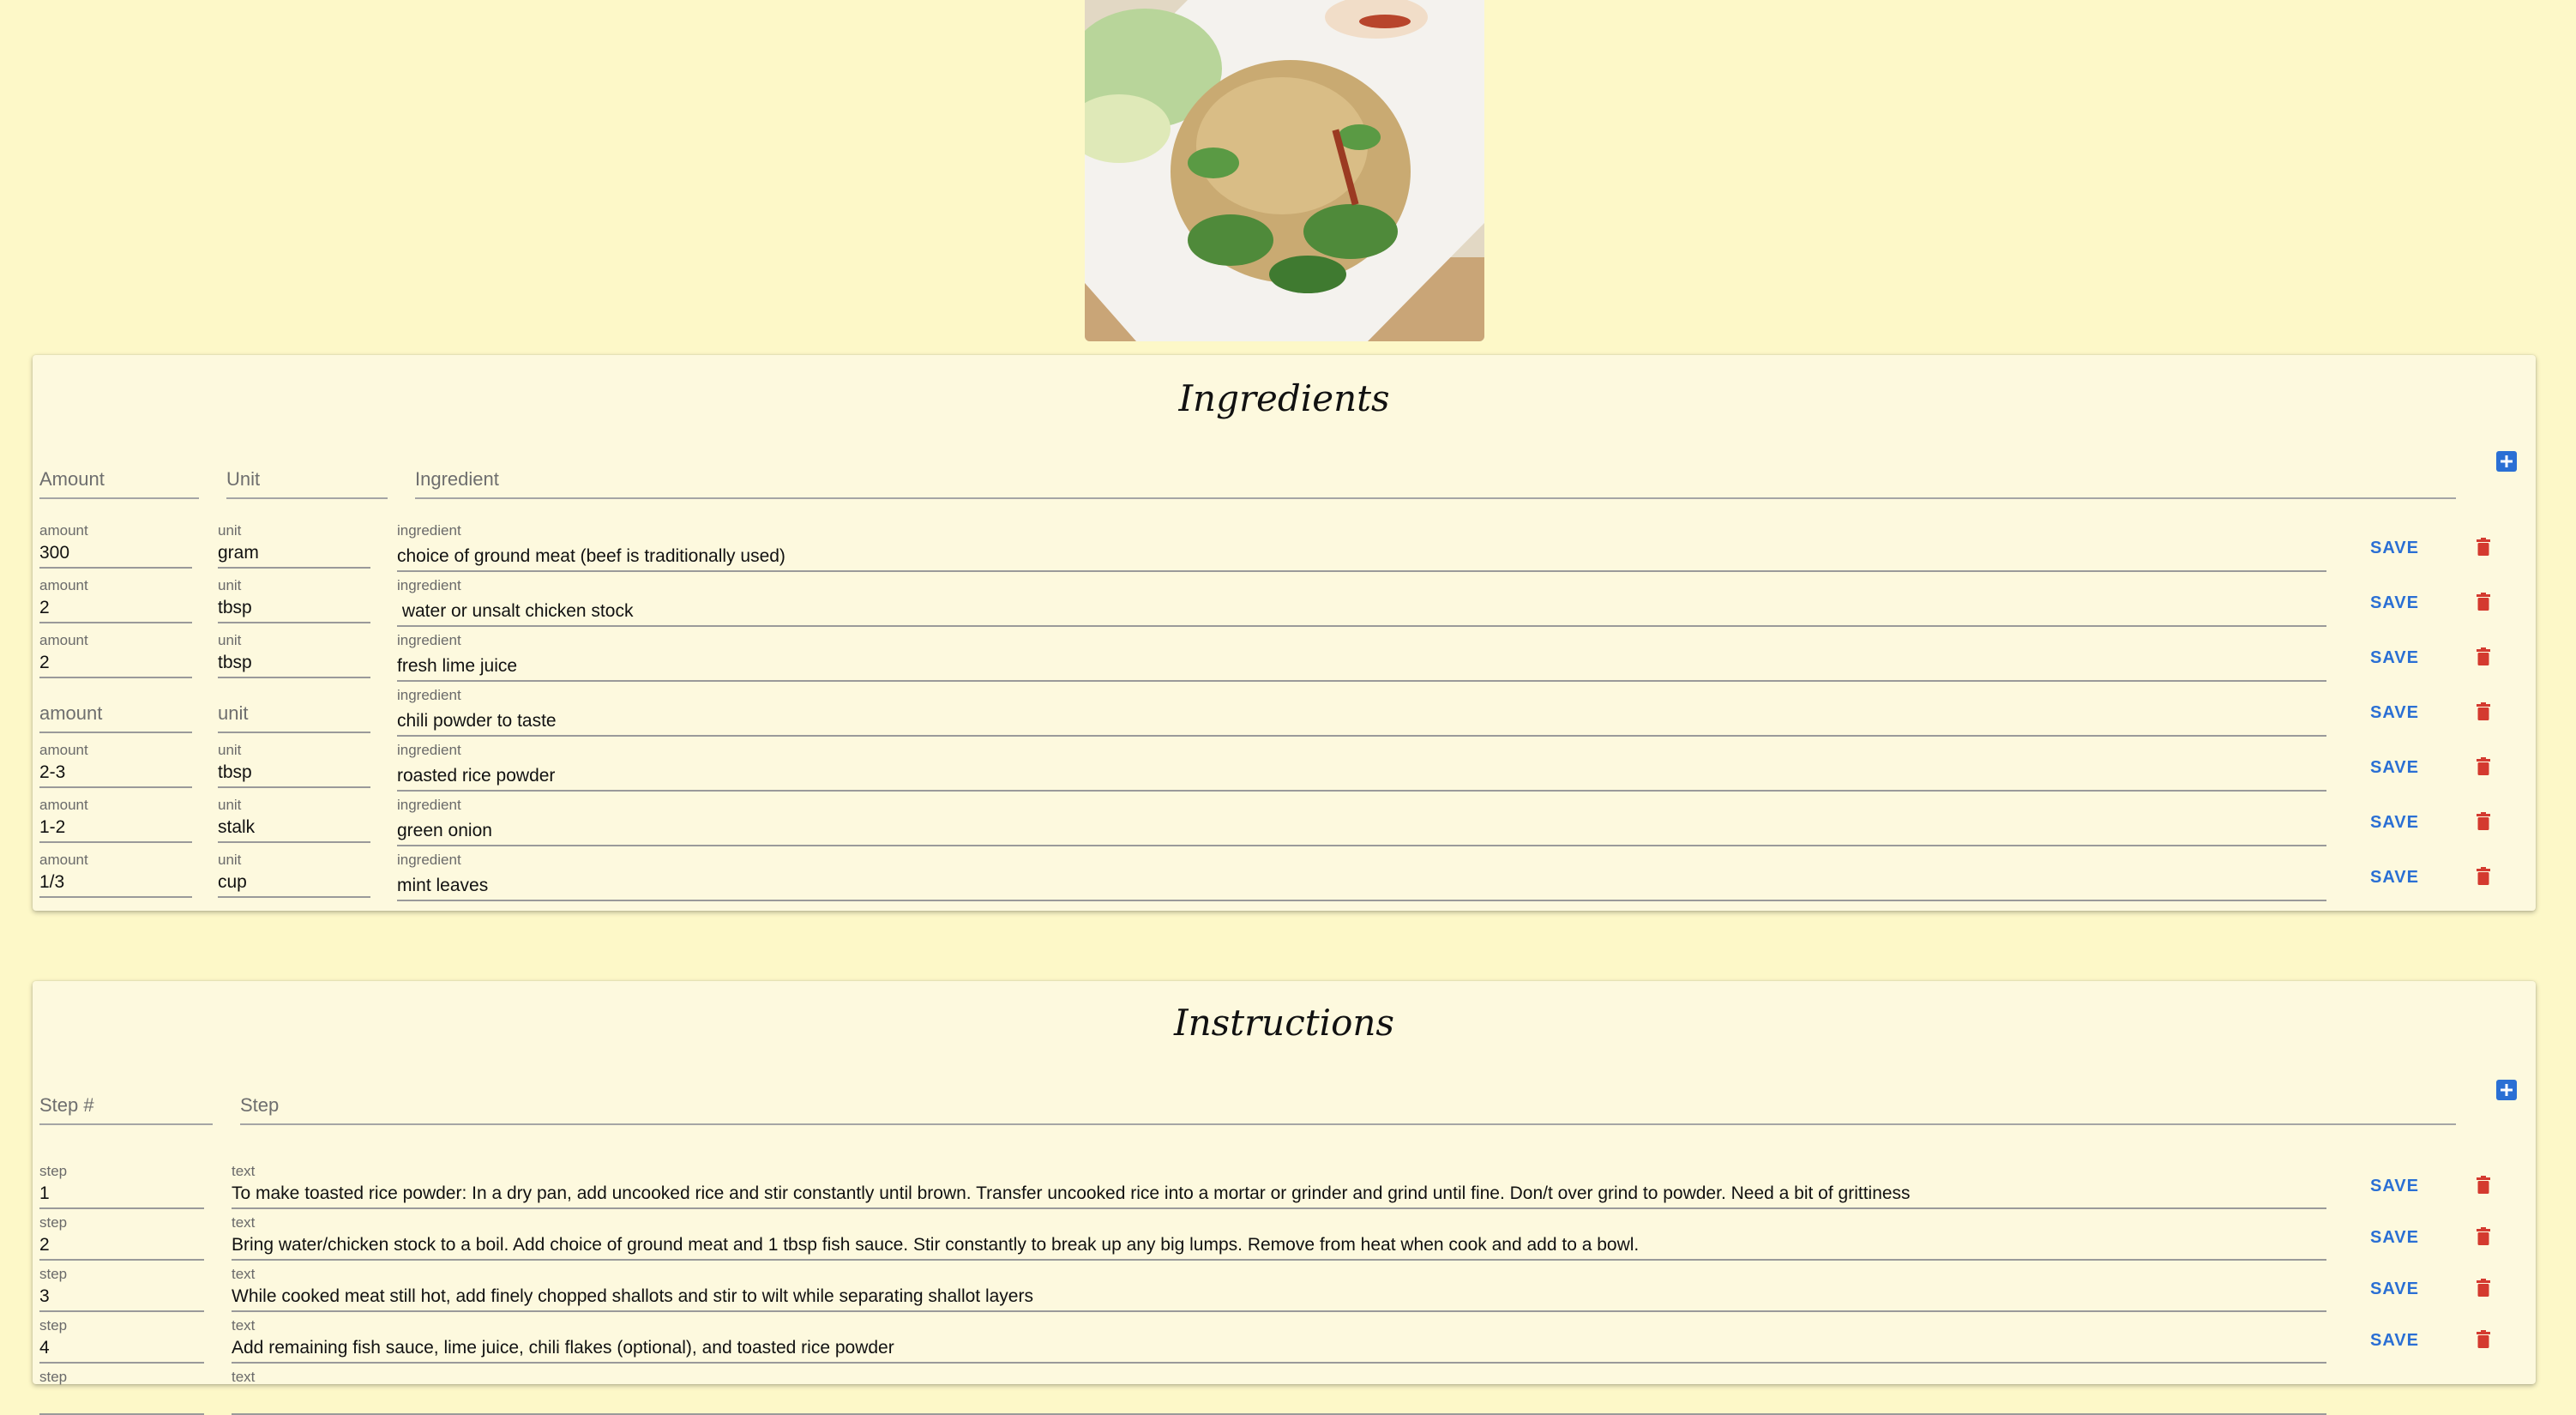 The image size is (2576, 1415). Describe the element at coordinates (307, 478) in the screenshot. I see `new-unit-input: Unit` at that location.